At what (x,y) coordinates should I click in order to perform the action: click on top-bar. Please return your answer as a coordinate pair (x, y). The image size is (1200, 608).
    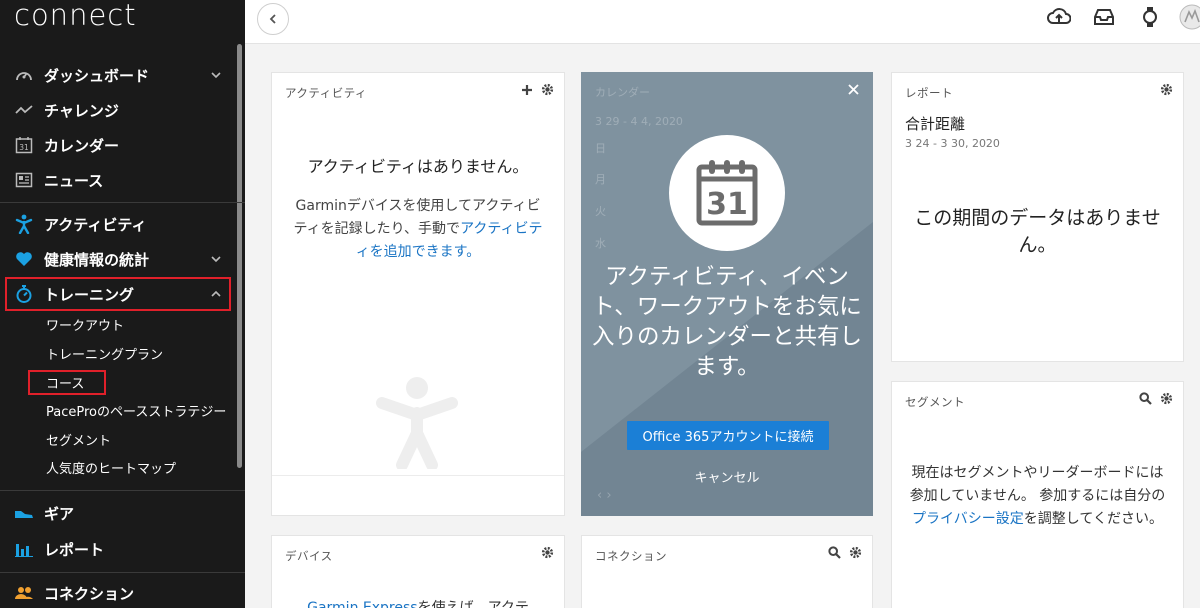
    Looking at the image, I should click on (722, 22).